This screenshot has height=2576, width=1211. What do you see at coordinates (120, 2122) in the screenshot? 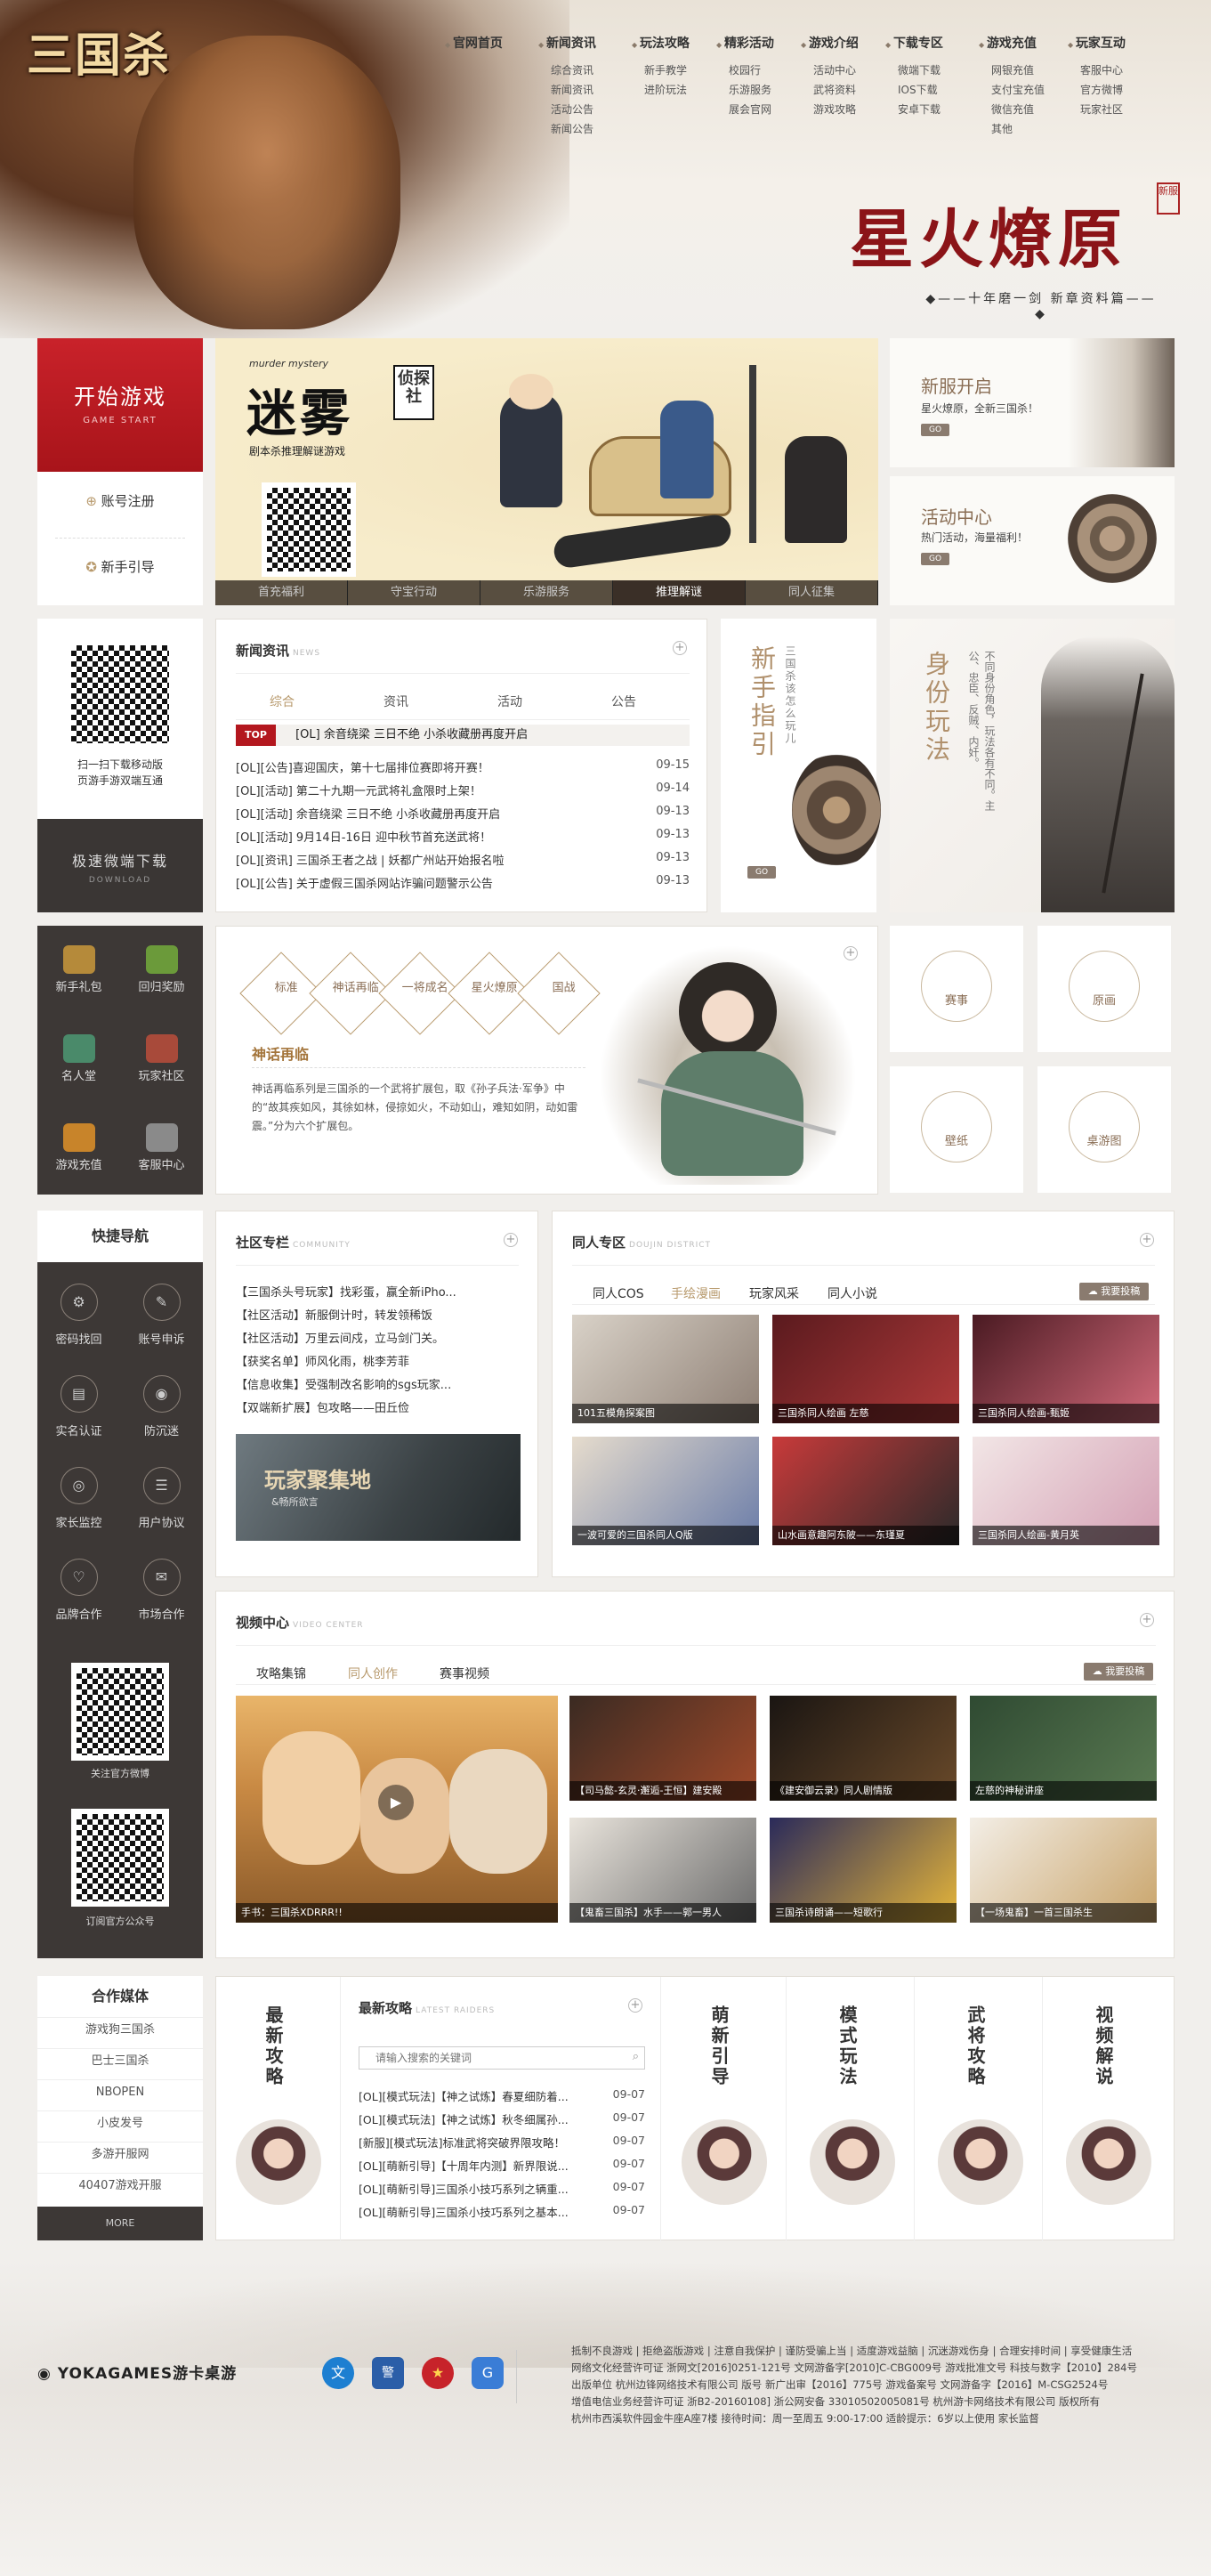
I see `partner-link: 小皮发号` at bounding box center [120, 2122].